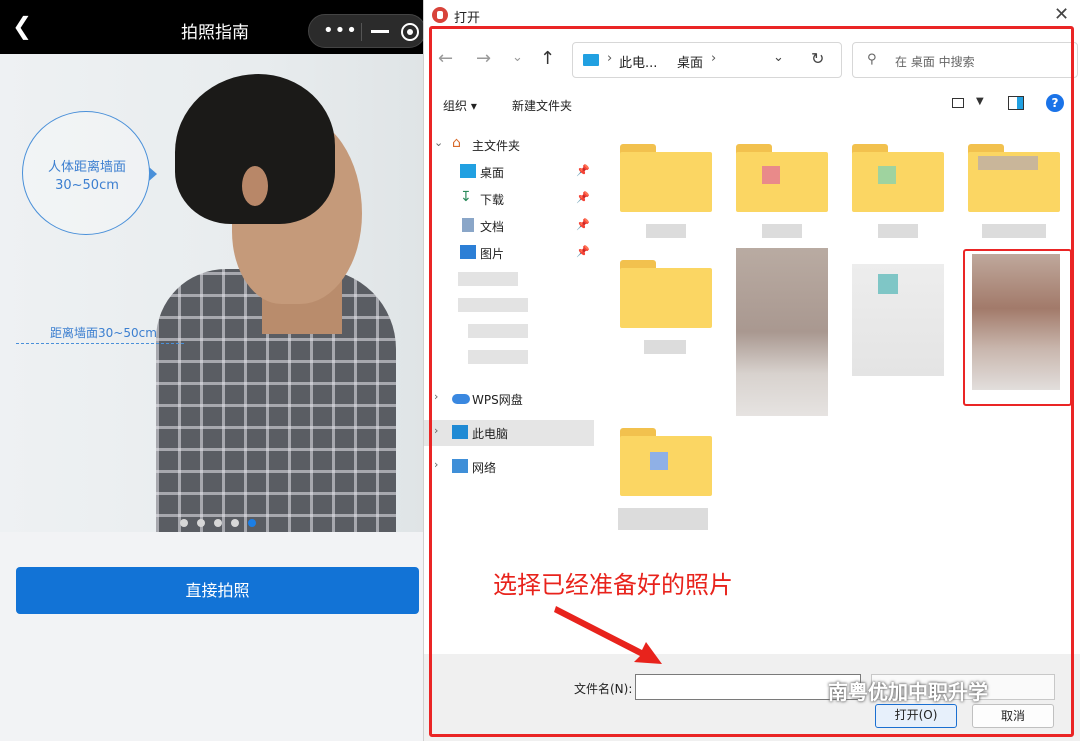 This screenshot has width=1080, height=741. Describe the element at coordinates (613, 585) in the screenshot. I see `instruction-text: 选择已经准备好的照片` at that location.